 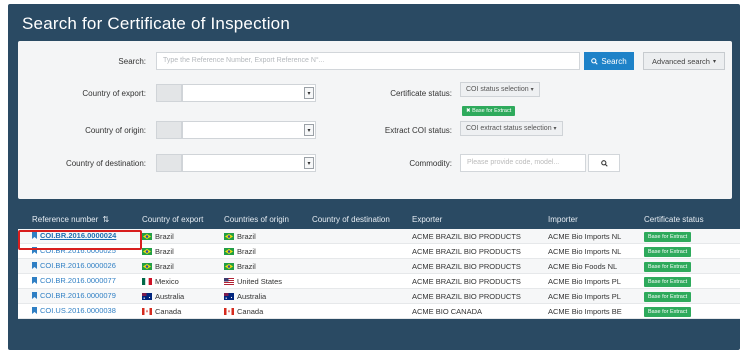 I want to click on extract-status-select: COI extract status selection ▾, so click(x=511, y=128).